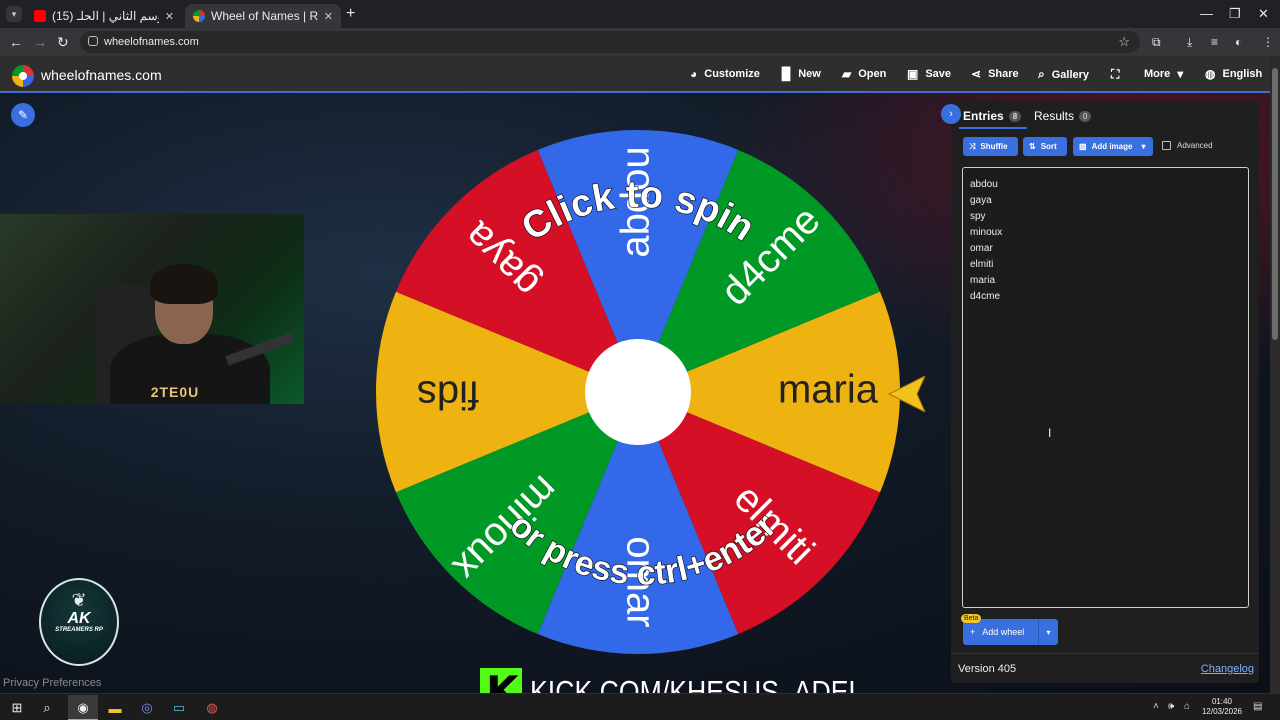 The image size is (1280, 720). Describe the element at coordinates (79, 600) in the screenshot. I see `phoenix-icon: ❦` at that location.